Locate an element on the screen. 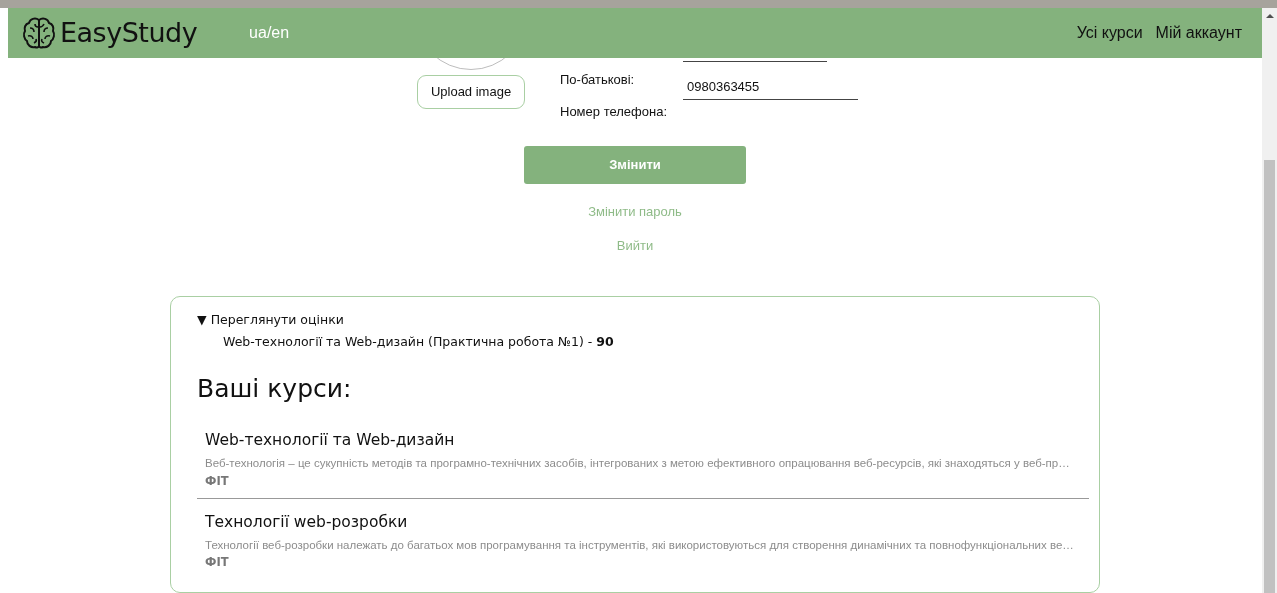 Image resolution: width=1277 pixels, height=593 pixels. scrollbar-thumb is located at coordinates (1269, 376).